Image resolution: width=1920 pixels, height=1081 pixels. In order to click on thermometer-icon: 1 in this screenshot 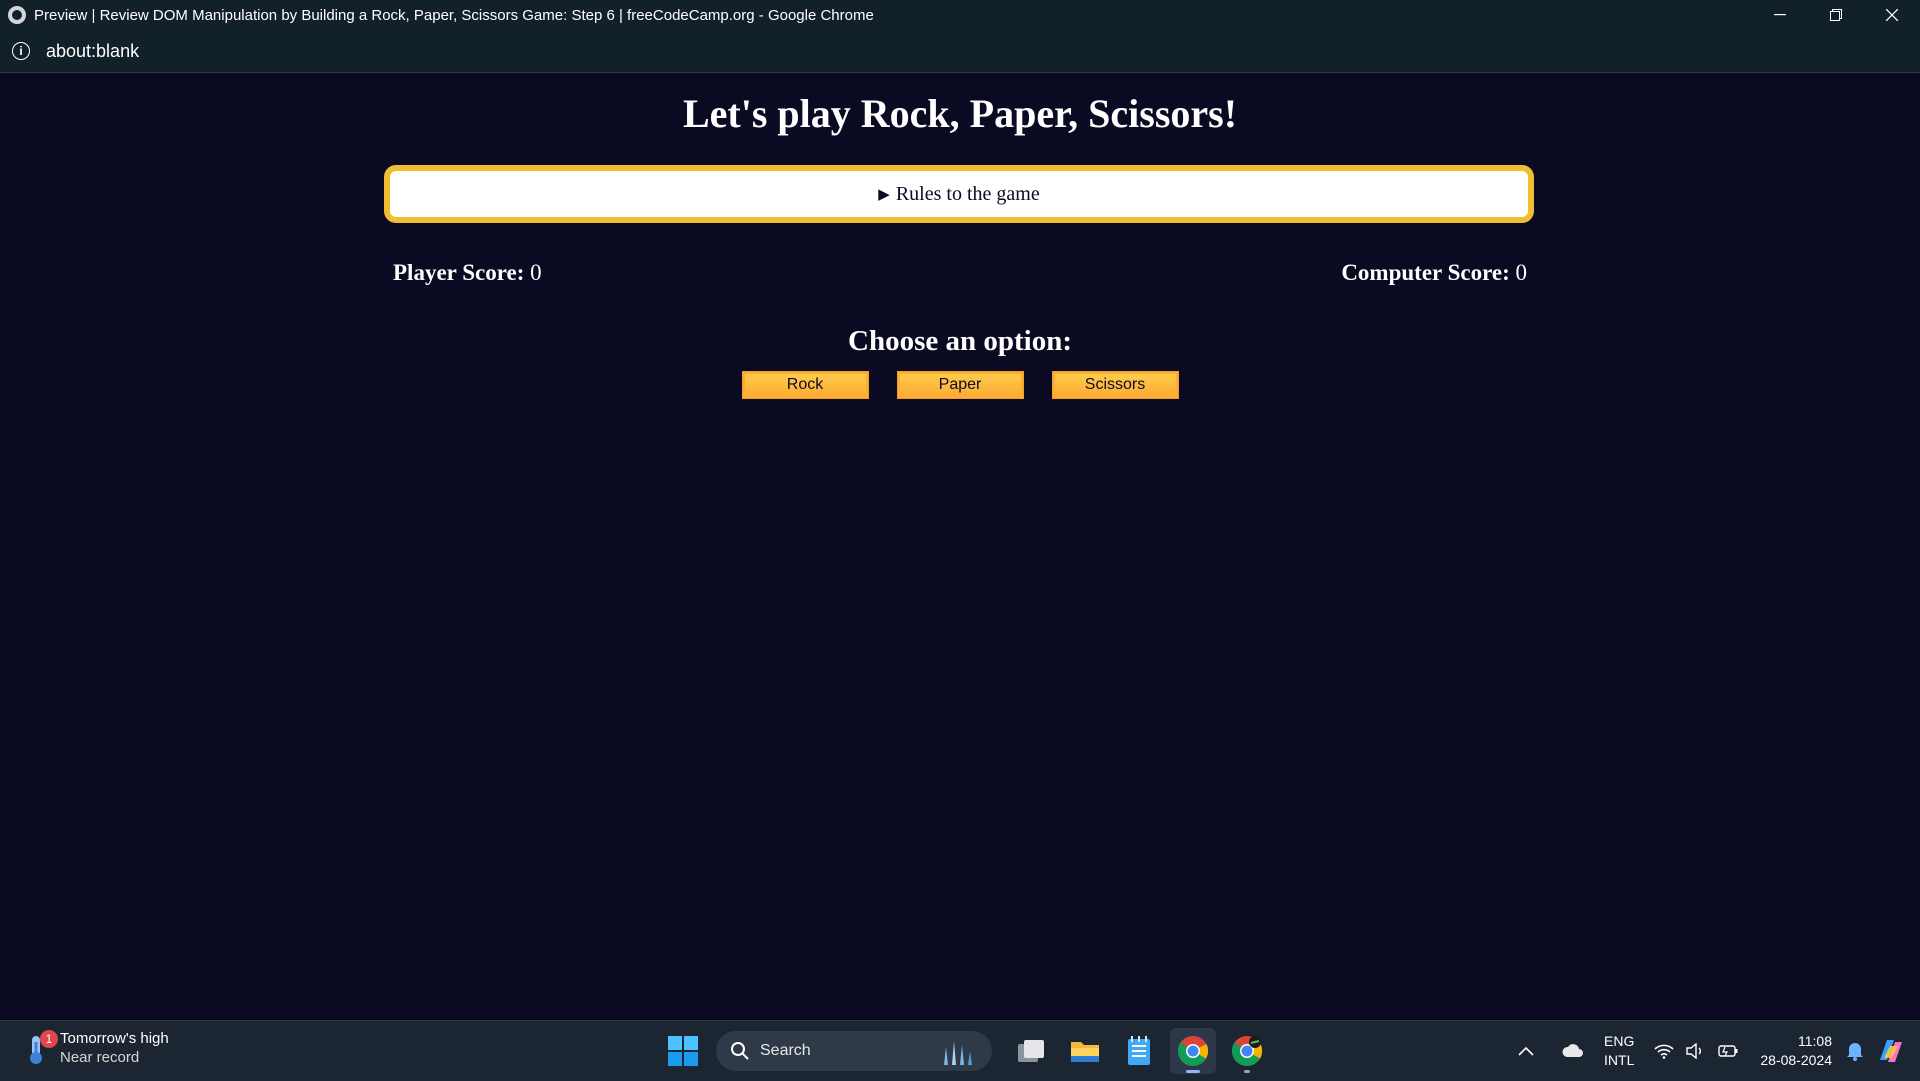, I will do `click(42, 1048)`.